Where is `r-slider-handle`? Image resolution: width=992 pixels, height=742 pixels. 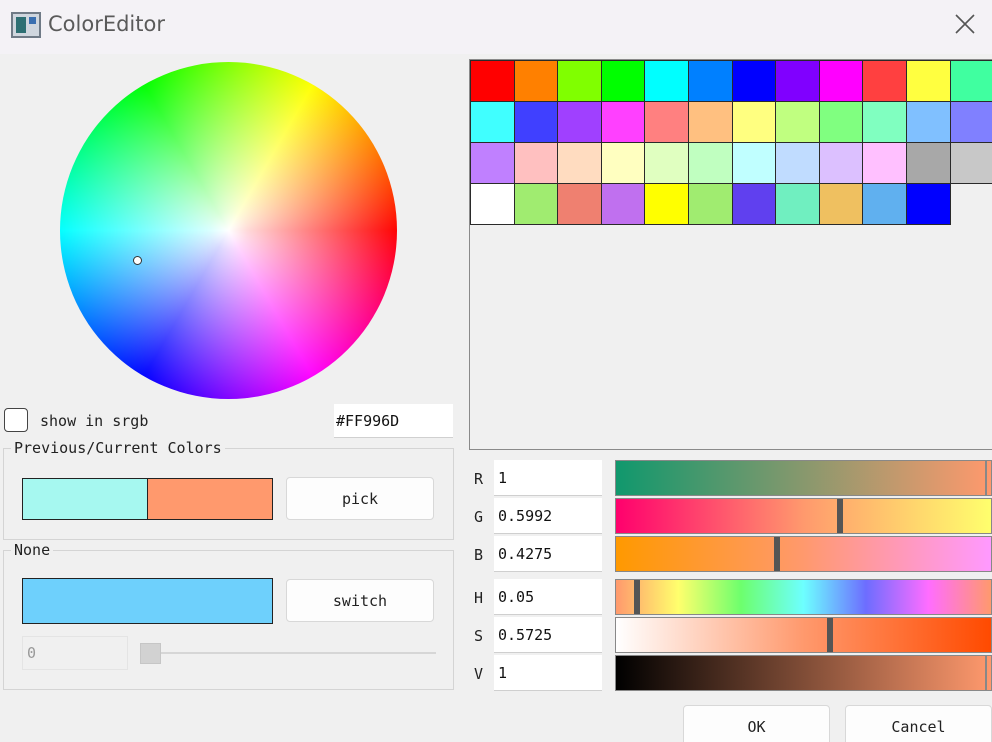 r-slider-handle is located at coordinates (986, 478).